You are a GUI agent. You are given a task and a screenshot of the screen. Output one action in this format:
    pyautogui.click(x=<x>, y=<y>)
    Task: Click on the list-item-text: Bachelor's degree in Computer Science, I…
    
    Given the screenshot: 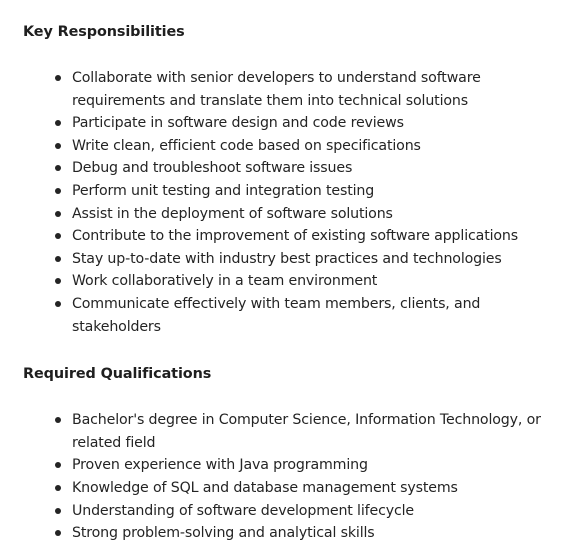 What is the action you would take?
    pyautogui.click(x=306, y=431)
    